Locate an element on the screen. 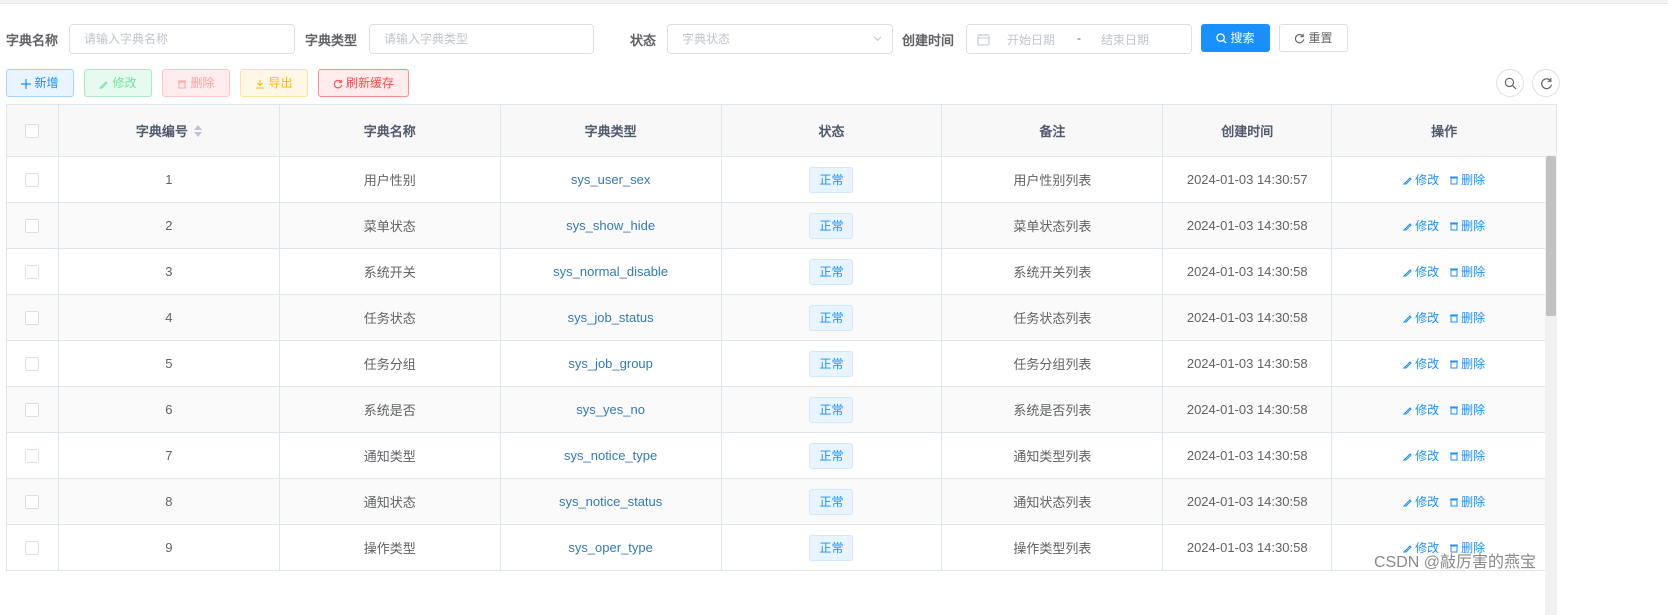  dict-type-link: sys_normal_disable is located at coordinates (610, 271).